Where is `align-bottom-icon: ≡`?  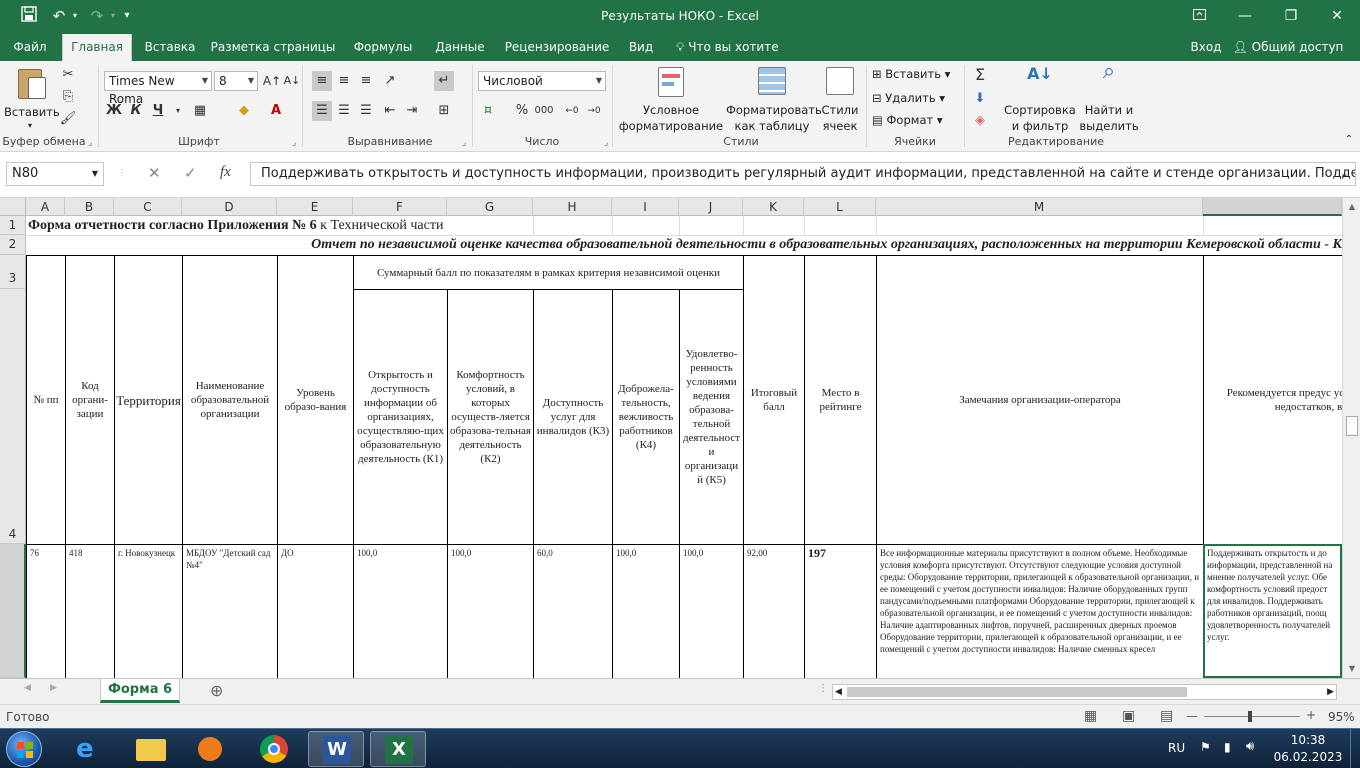 align-bottom-icon: ≡ is located at coordinates (366, 81).